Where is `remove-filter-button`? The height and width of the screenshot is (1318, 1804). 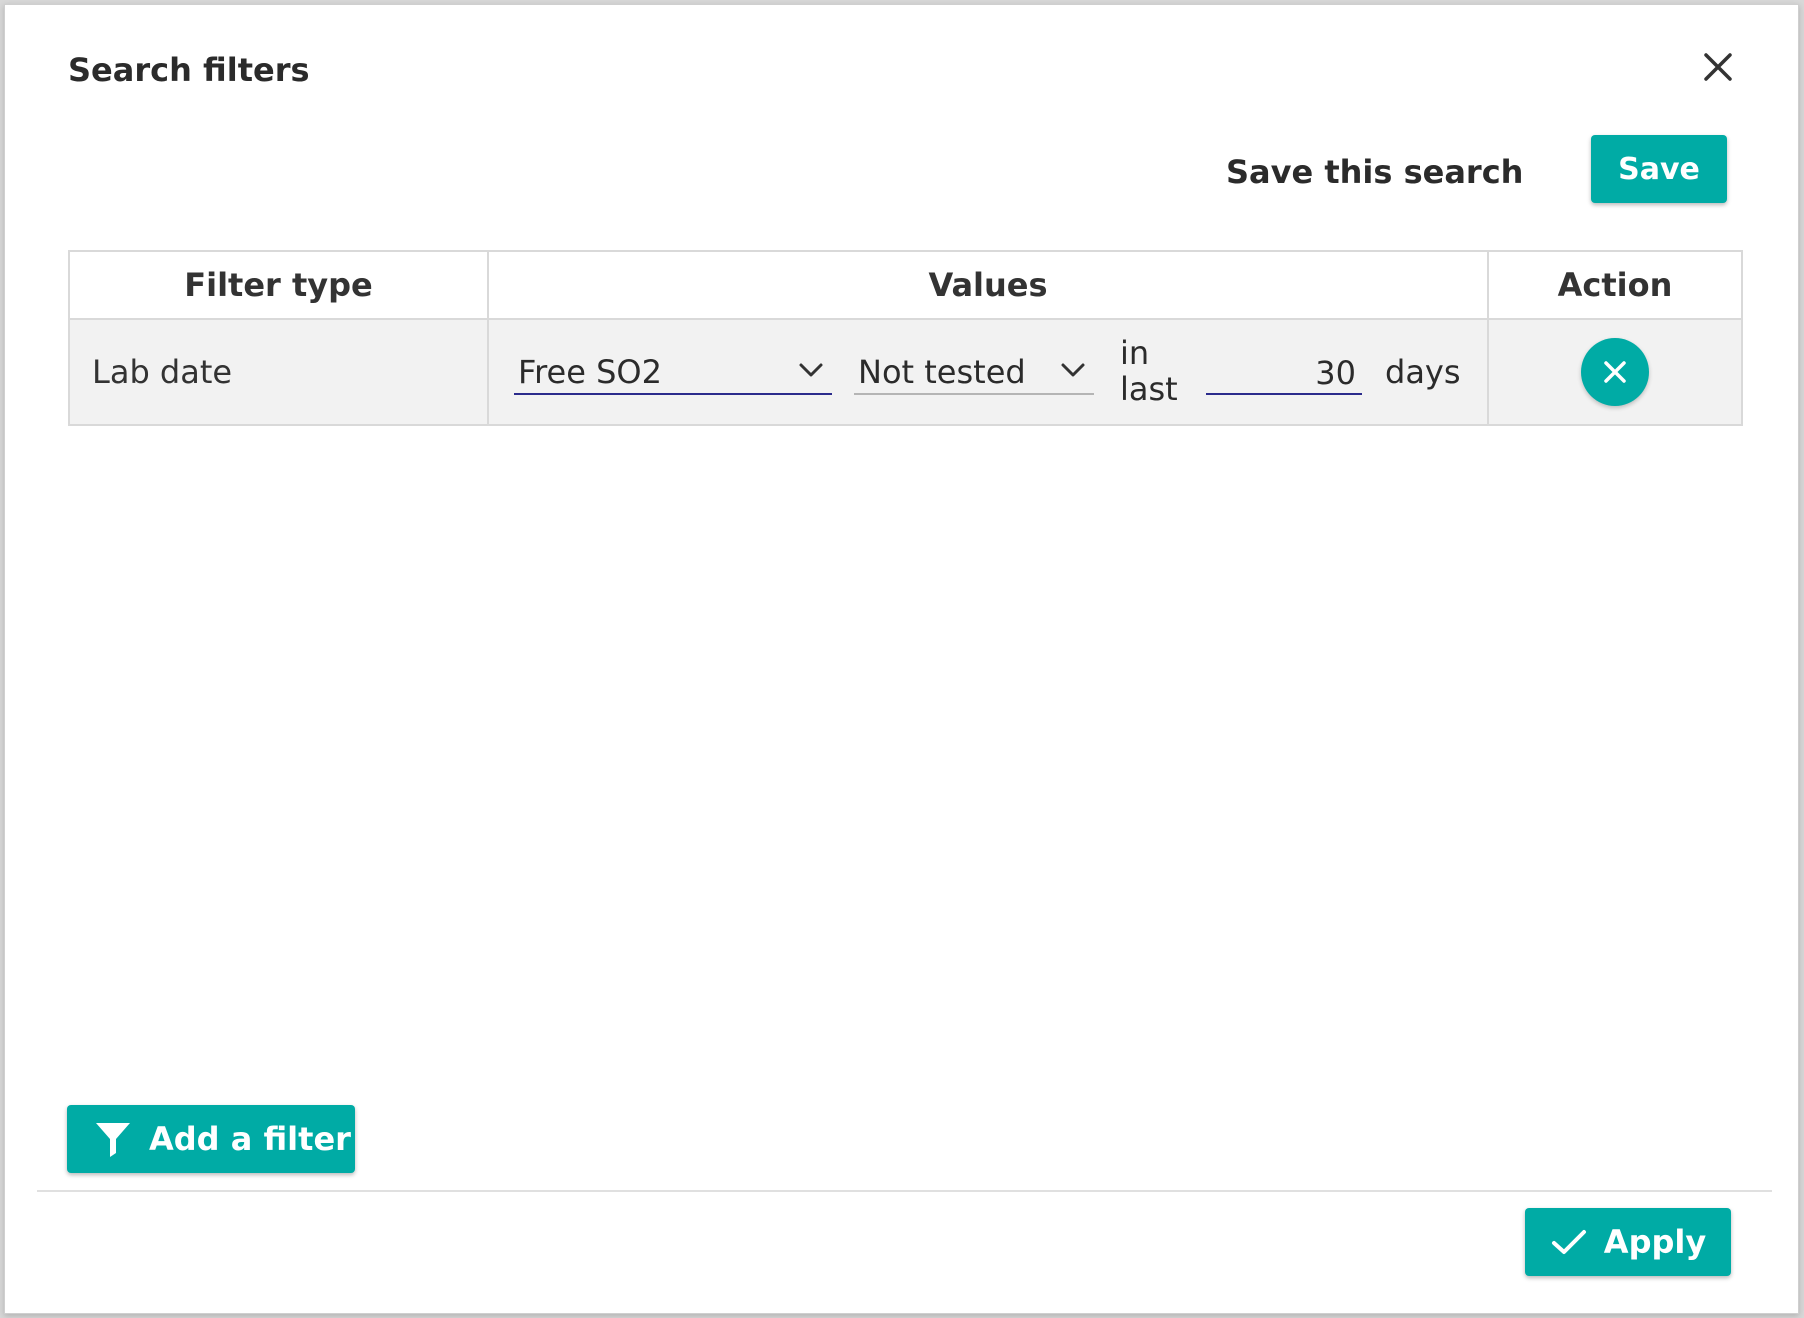
remove-filter-button is located at coordinates (1615, 372).